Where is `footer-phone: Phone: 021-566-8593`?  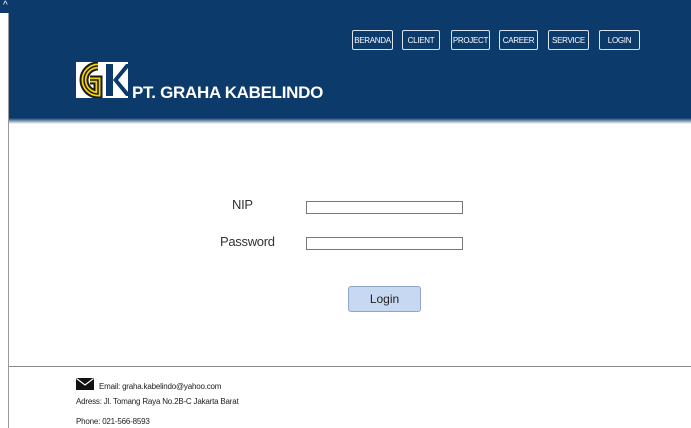
footer-phone: Phone: 021-566-8593 is located at coordinates (113, 421).